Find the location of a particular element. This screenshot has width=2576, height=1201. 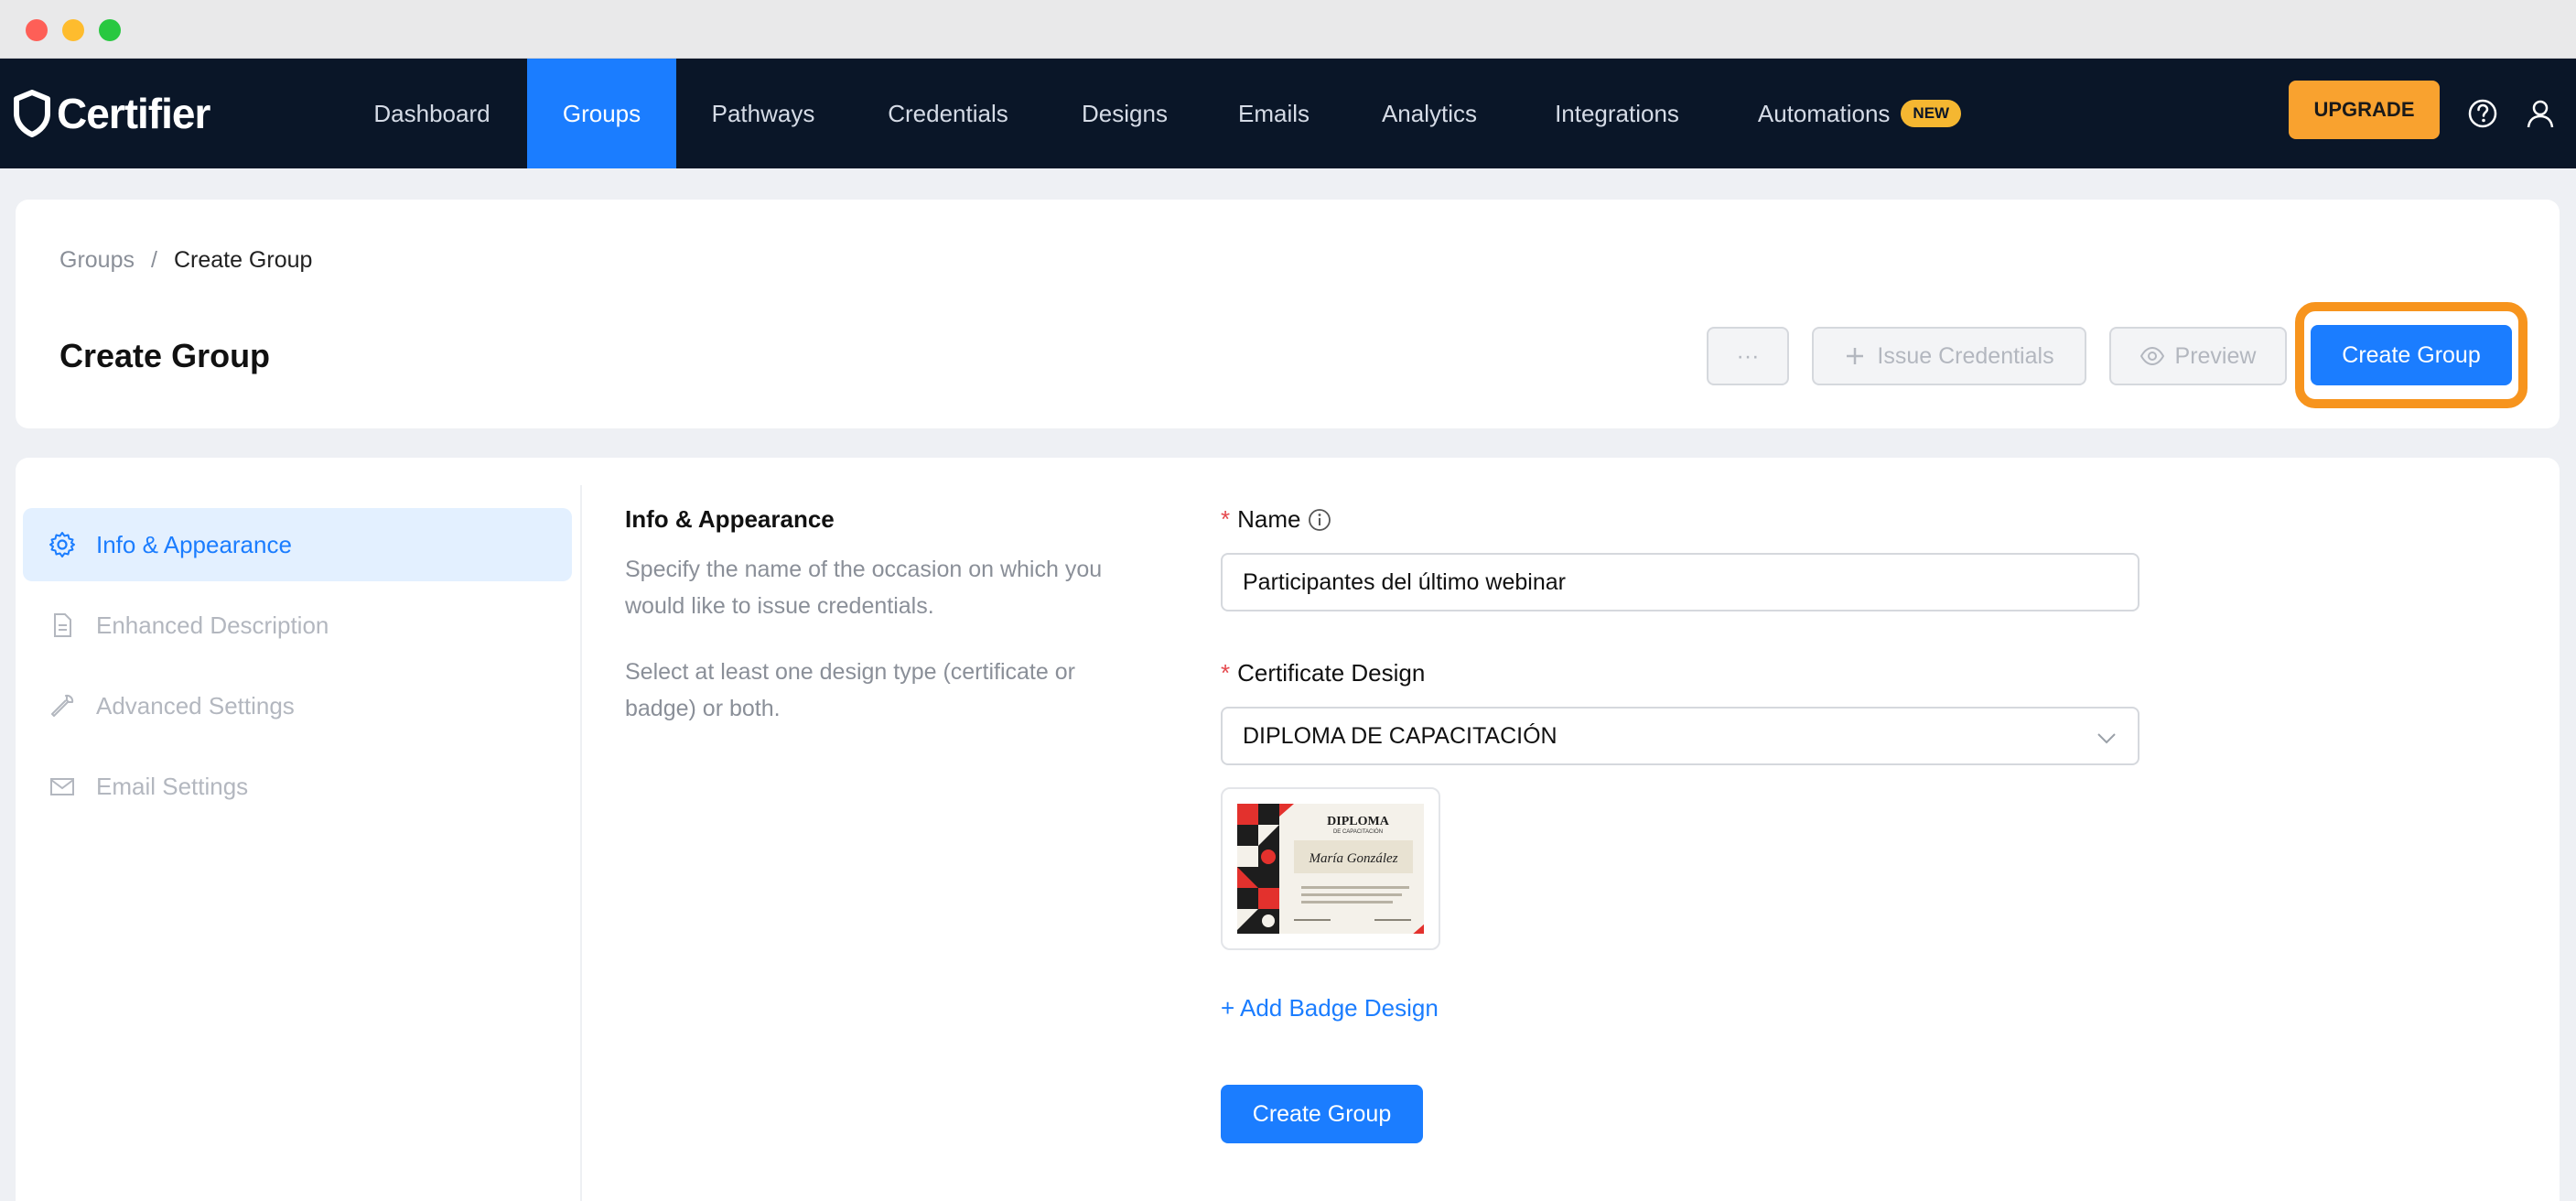

minimize-window-button is located at coordinates (73, 30).